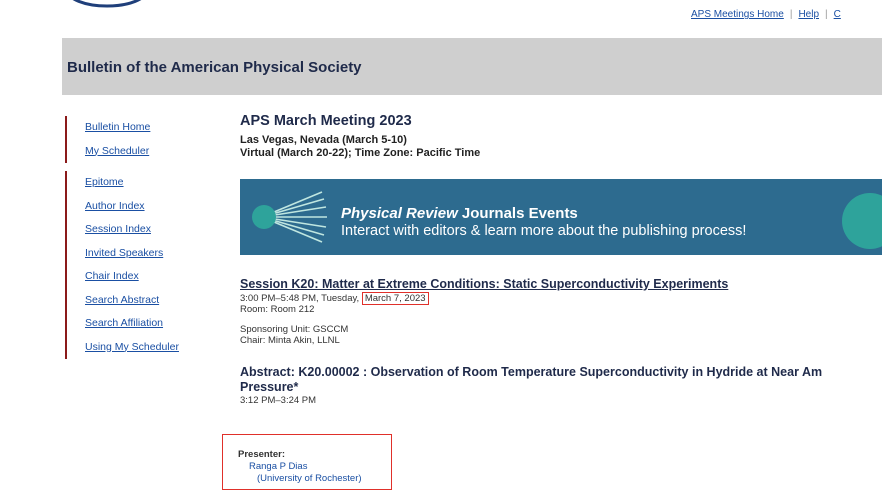  Describe the element at coordinates (290, 340) in the screenshot. I see `session-chair: Chair: Minta Akin, LLNL` at that location.